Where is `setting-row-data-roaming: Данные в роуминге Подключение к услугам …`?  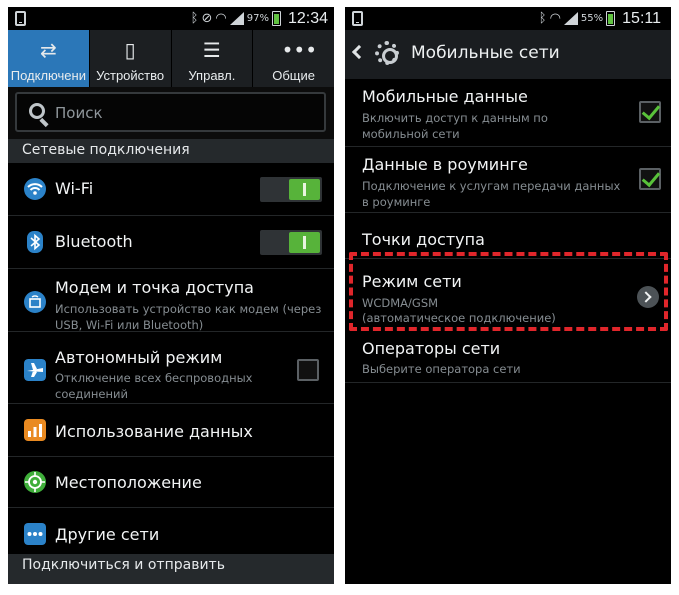 setting-row-data-roaming: Данные в роуминге Подключение к услугам … is located at coordinates (508, 180).